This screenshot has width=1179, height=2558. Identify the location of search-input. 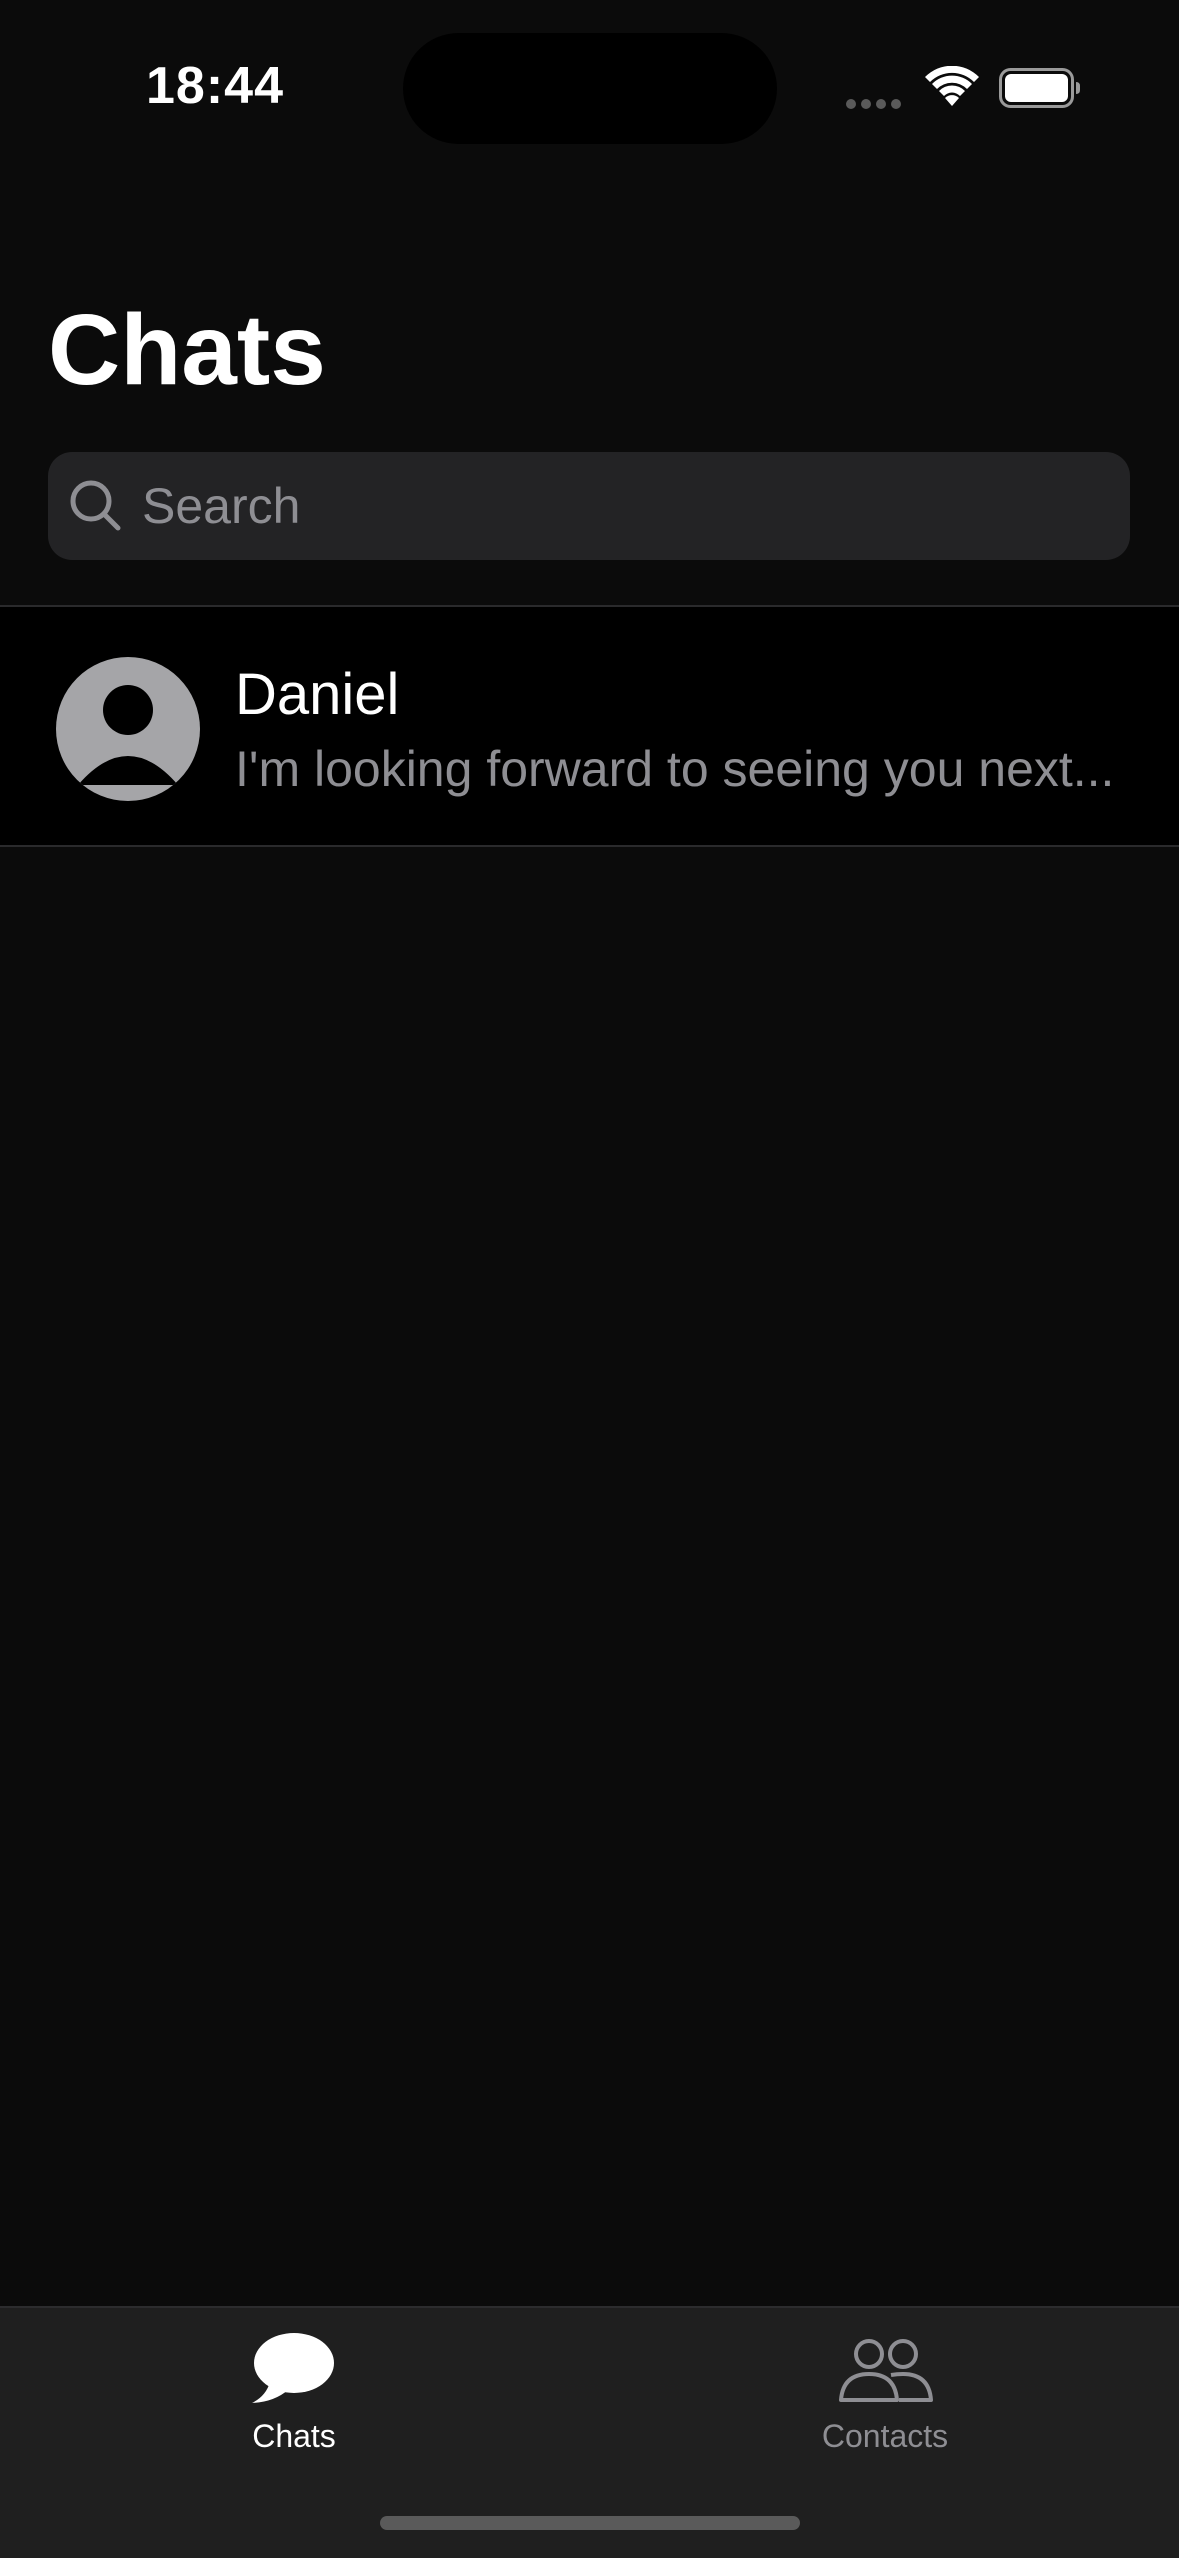
(622, 506).